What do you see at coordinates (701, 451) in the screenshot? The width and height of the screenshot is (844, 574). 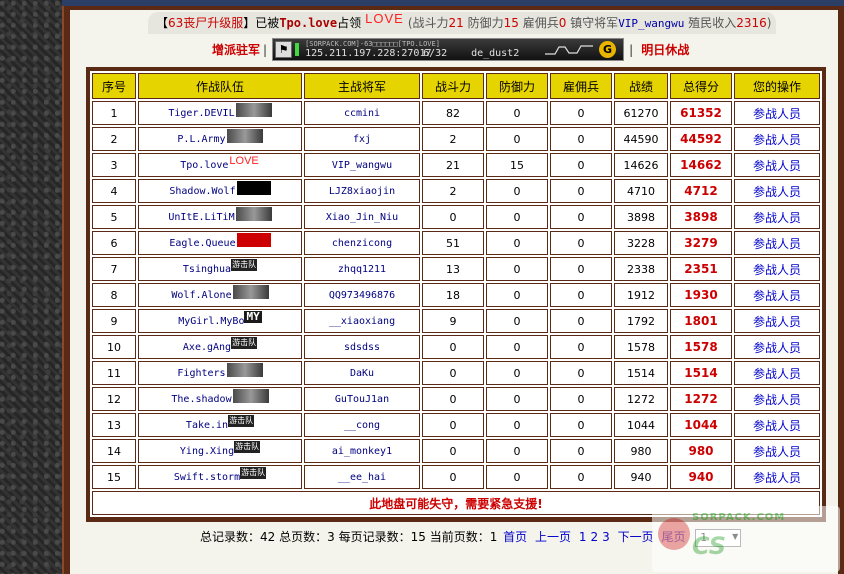 I see `total-score-cell: 980` at bounding box center [701, 451].